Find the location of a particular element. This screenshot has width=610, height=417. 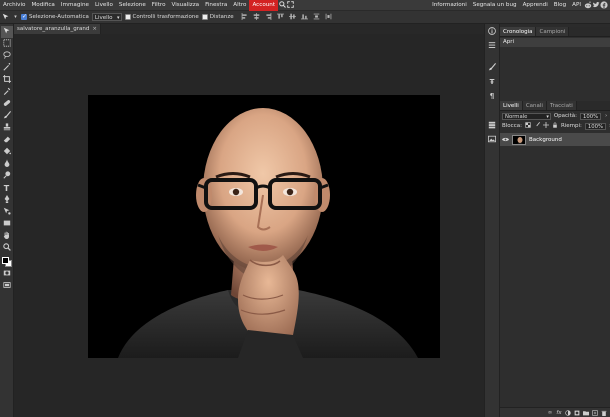

align-top-icon is located at coordinates (281, 17).